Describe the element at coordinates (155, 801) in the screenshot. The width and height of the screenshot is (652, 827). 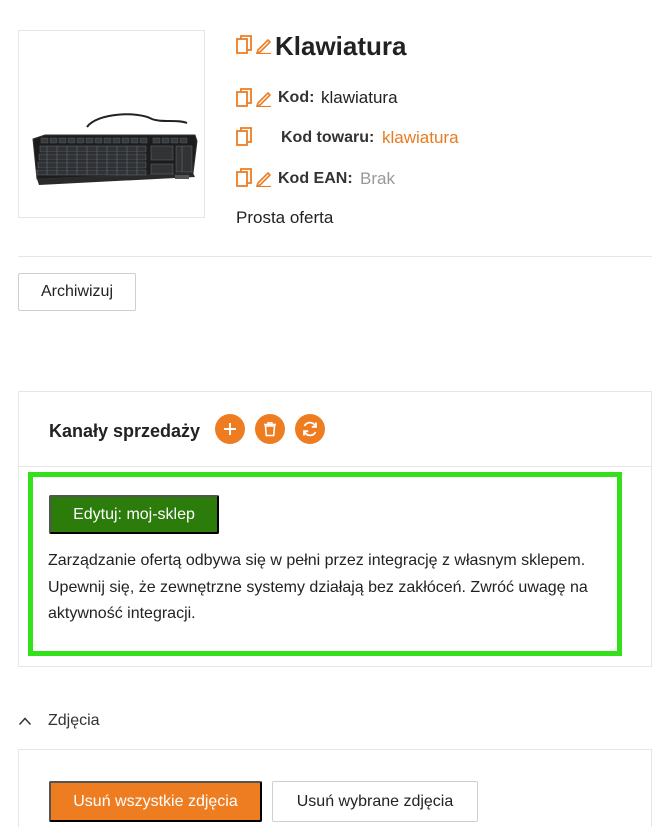
I see `delete-all-photos-button: Usuń wszystkie zdjęcia` at that location.